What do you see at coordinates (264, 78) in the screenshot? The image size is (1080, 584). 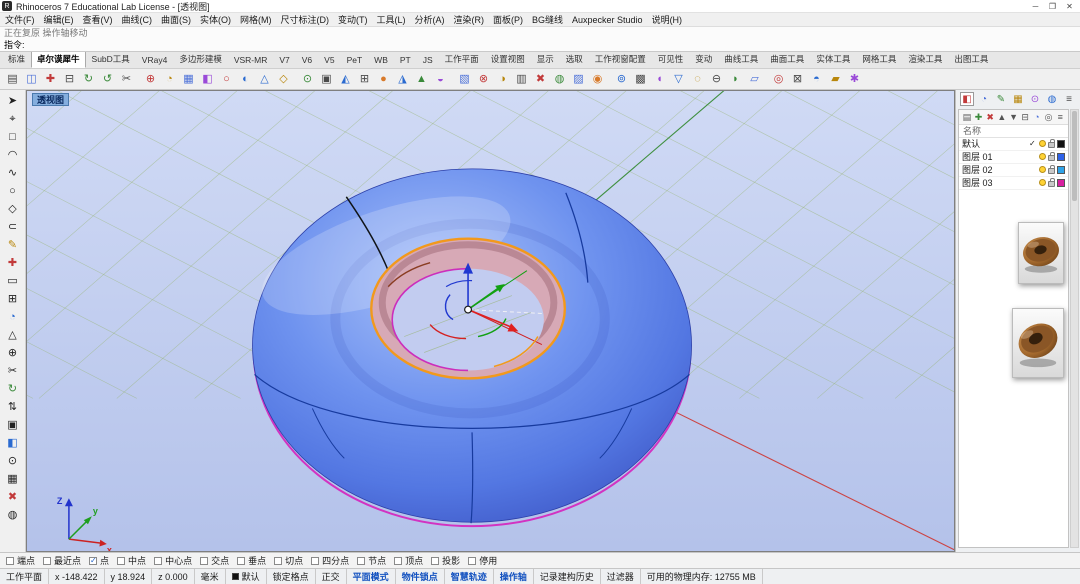 I see `toolbar-icon: △` at bounding box center [264, 78].